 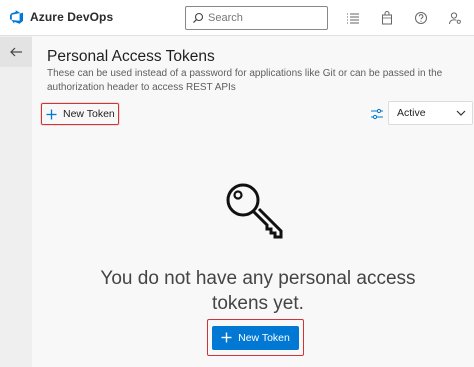 I want to click on search-icon, so click(x=198, y=18).